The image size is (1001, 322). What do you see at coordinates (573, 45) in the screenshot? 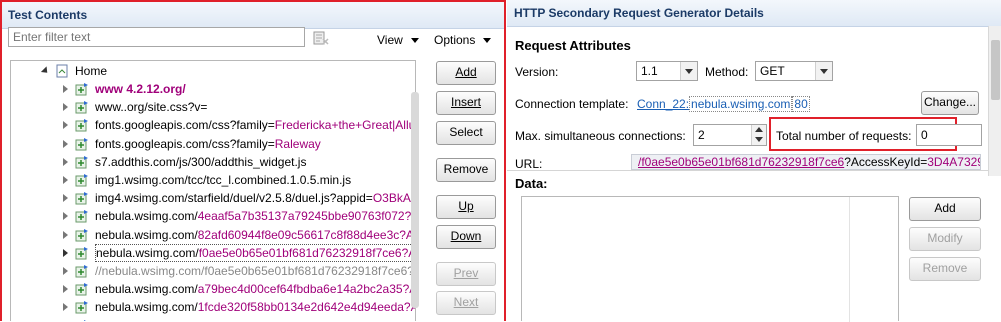
I see `section-title: Request Attributes` at bounding box center [573, 45].